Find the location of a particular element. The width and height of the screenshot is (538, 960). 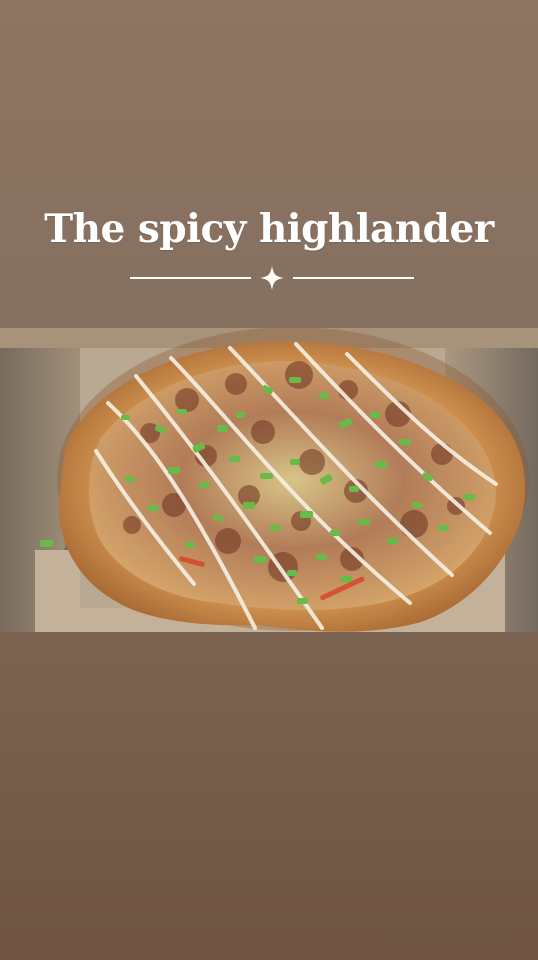

title-block: The spicy highlander is located at coordinates (269, 250).